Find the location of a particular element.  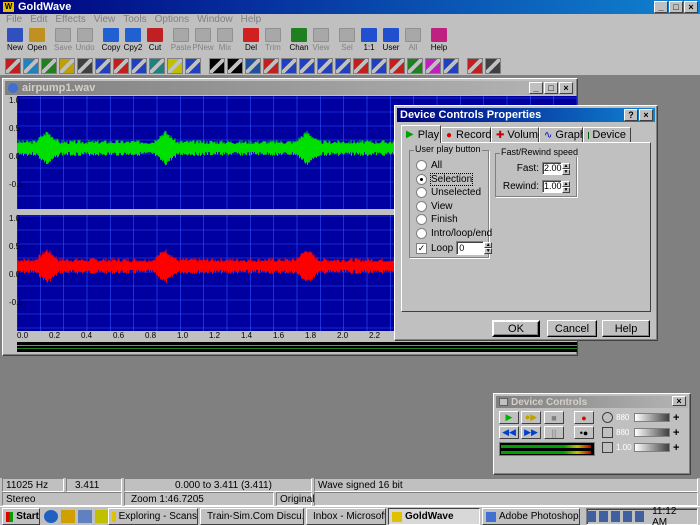

wave-maximize-button: □ is located at coordinates (551, 88).